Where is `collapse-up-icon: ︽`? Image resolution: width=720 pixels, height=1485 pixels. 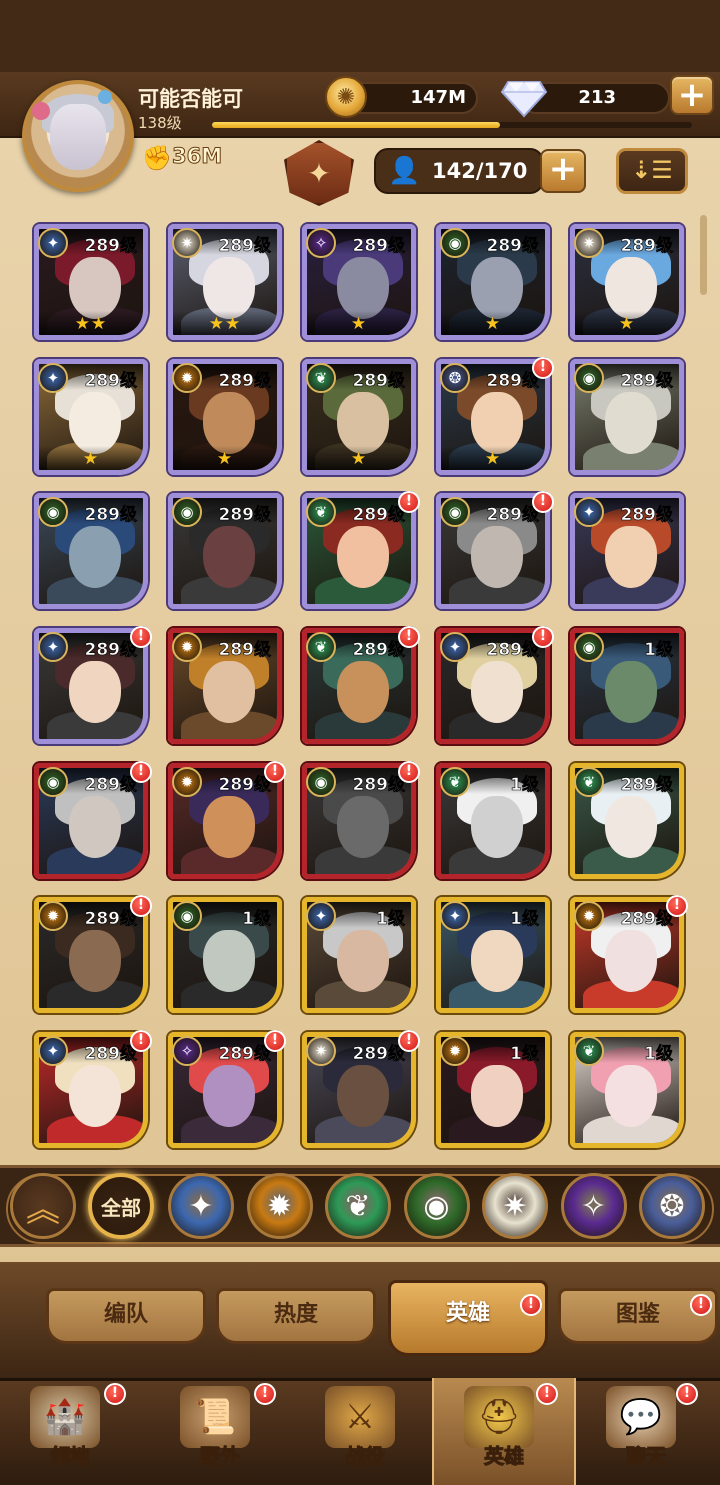 collapse-up-icon: ︽ is located at coordinates (43, 1206).